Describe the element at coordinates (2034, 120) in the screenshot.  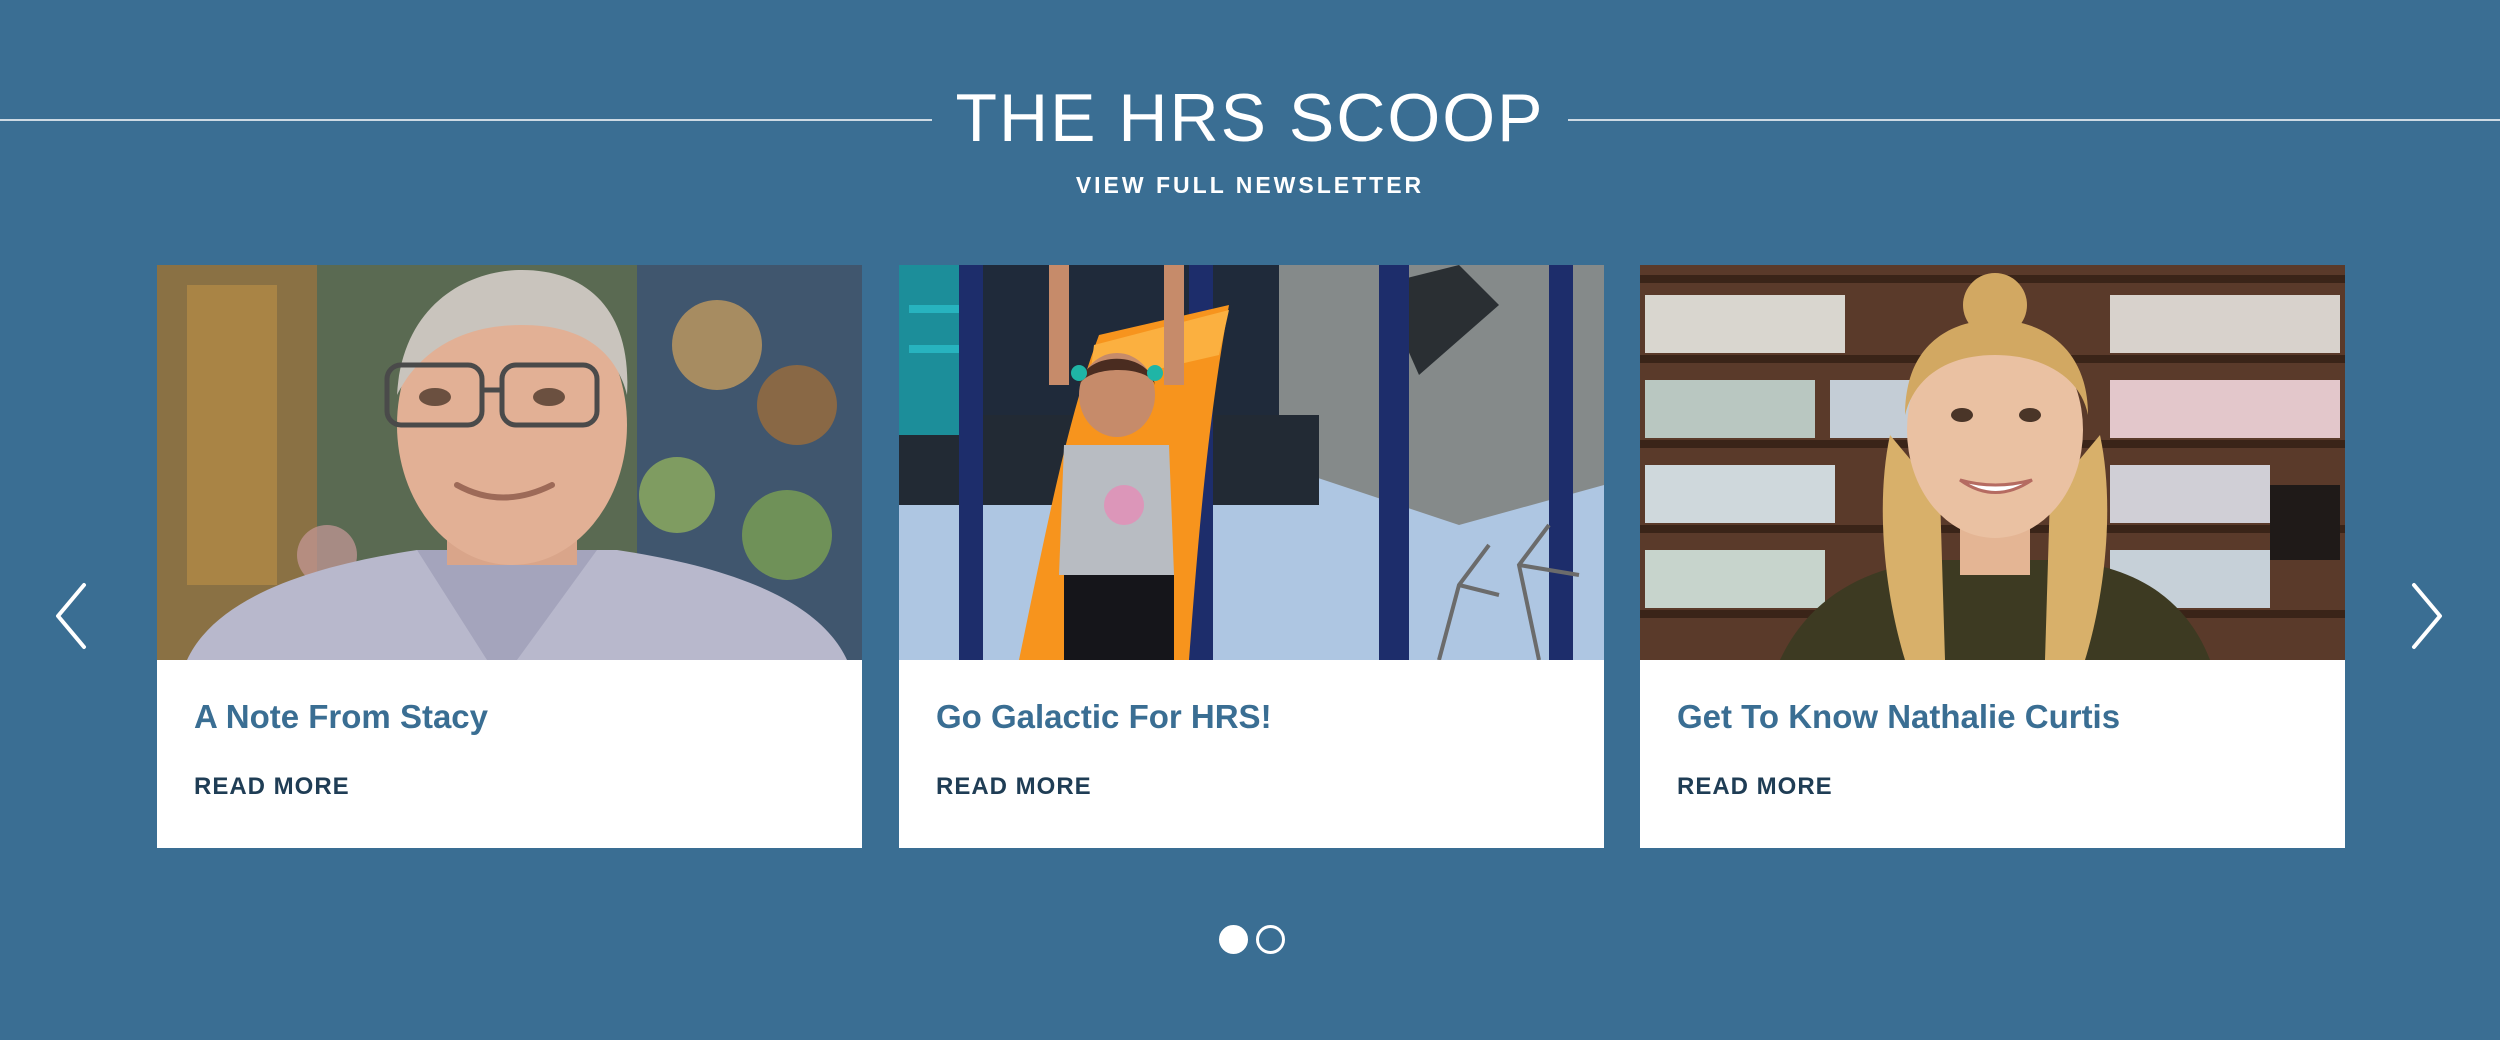
I see `header-divider-right` at that location.